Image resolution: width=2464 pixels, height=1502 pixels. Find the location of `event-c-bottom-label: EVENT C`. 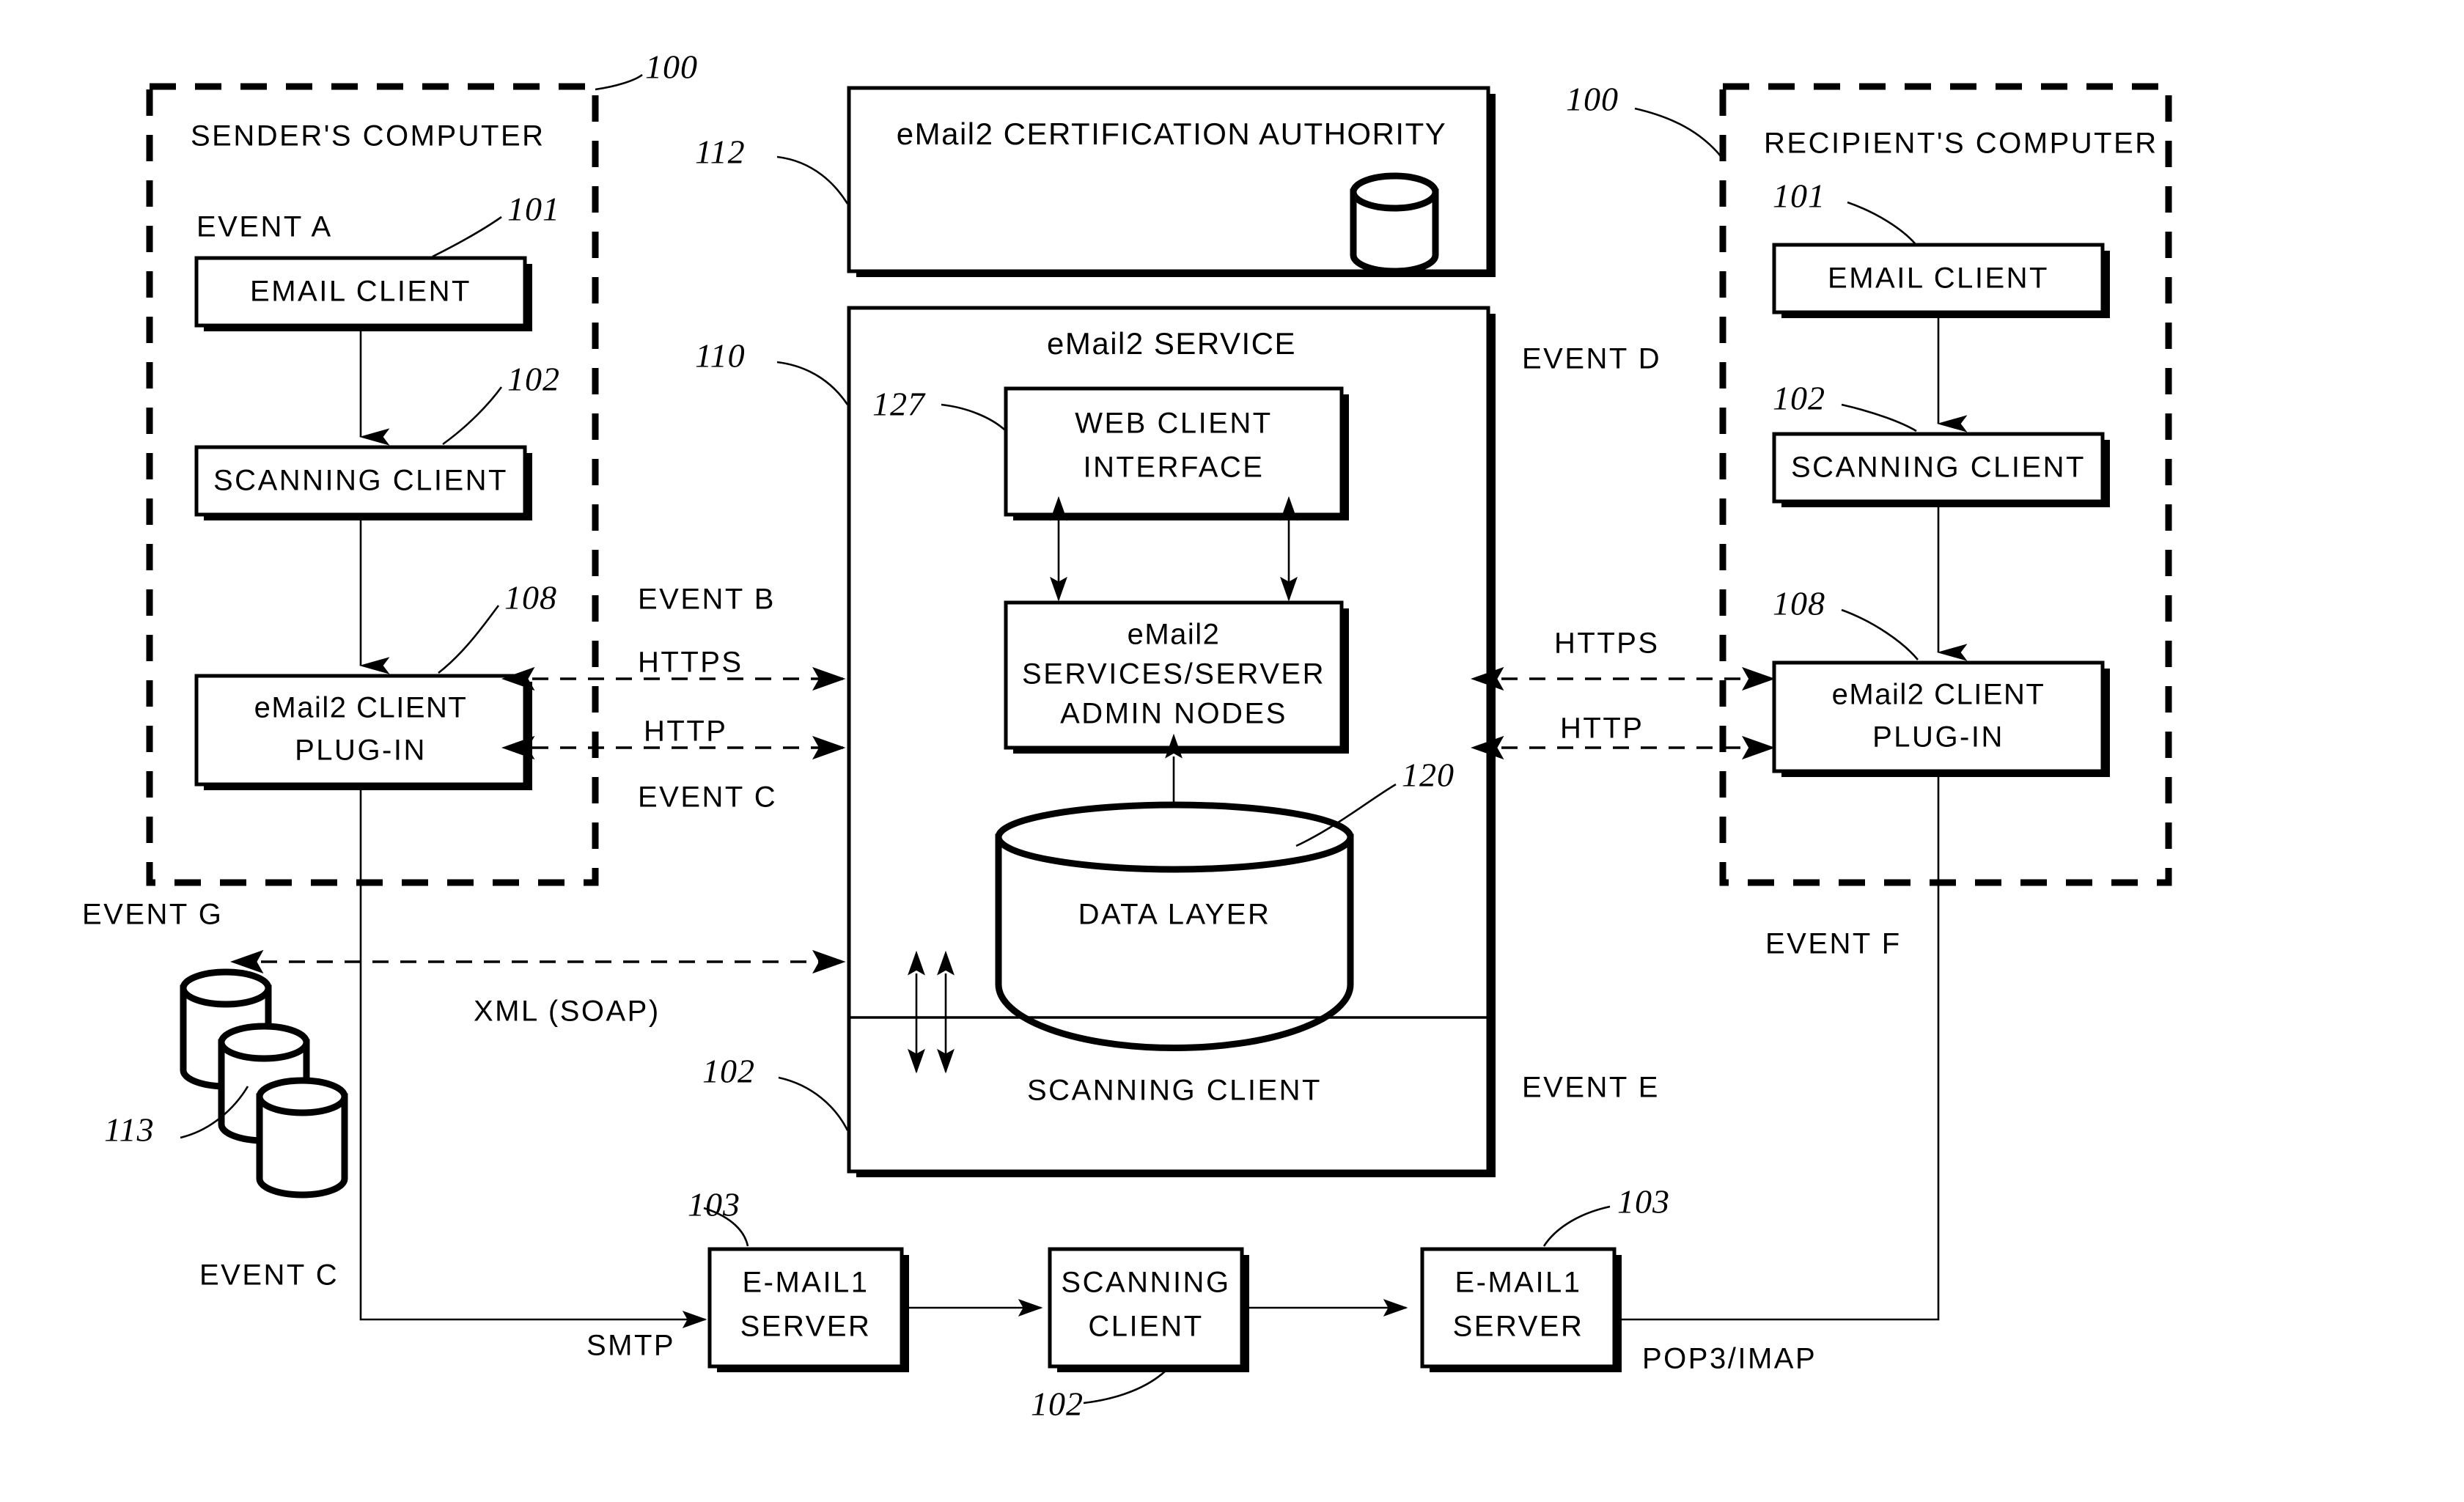

event-c-bottom-label: EVENT C is located at coordinates (269, 1275).